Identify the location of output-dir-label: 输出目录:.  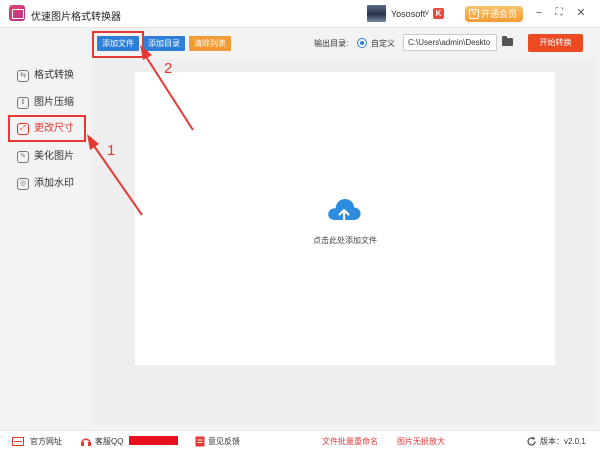
(331, 43).